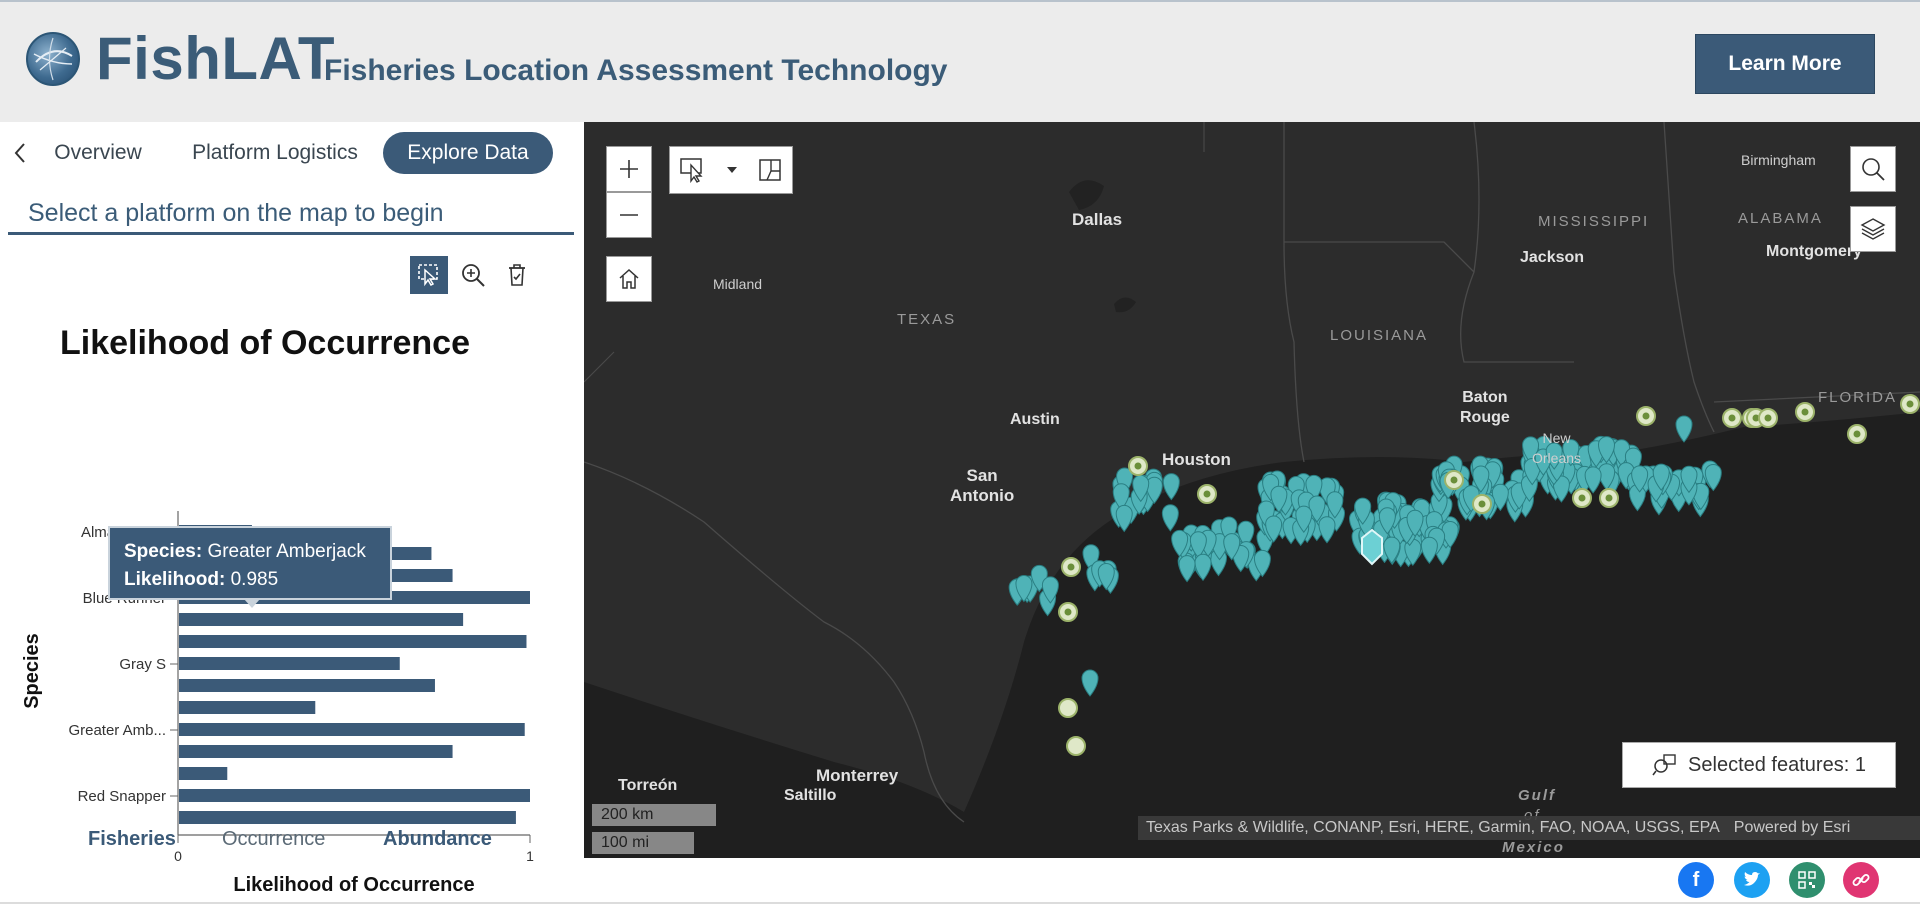  I want to click on label-austin: Austin, so click(1035, 419).